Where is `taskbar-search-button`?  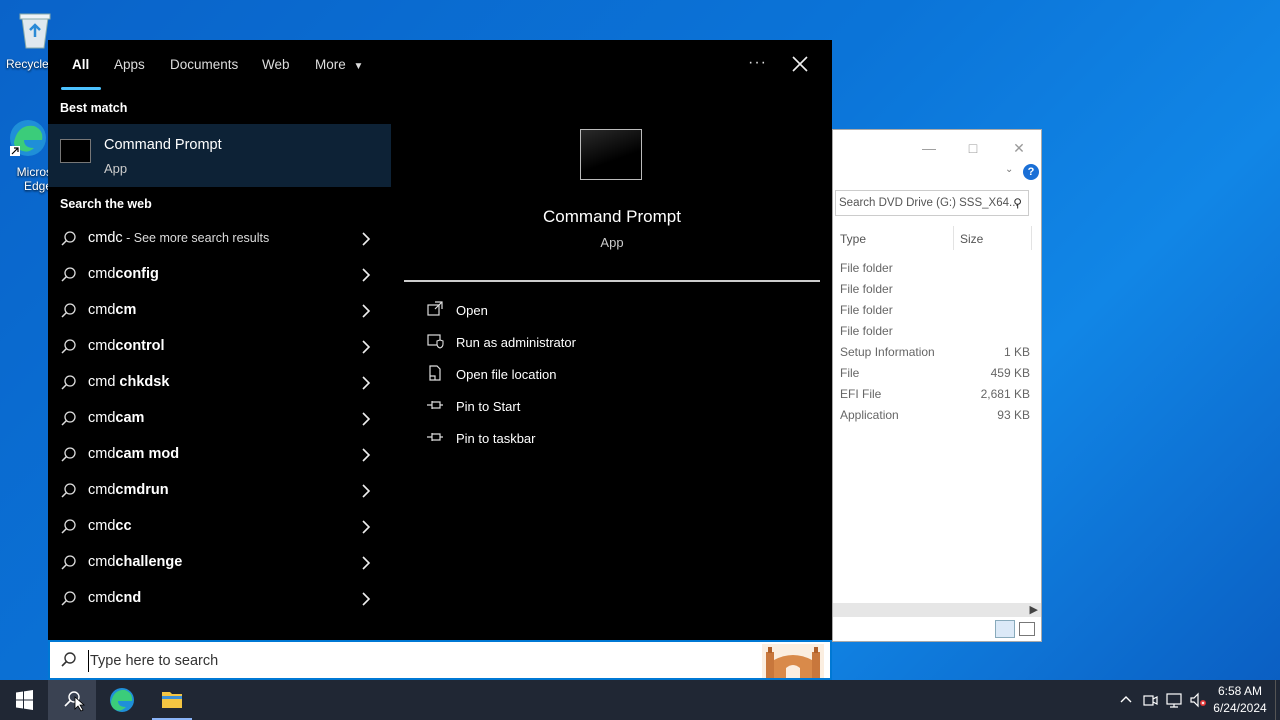 taskbar-search-button is located at coordinates (72, 700).